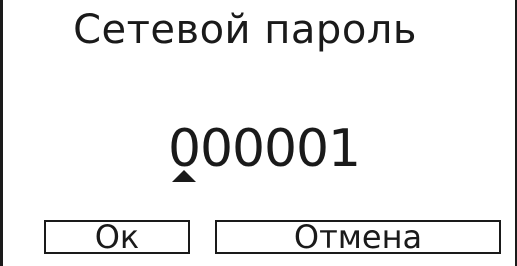 This screenshot has height=266, width=517. I want to click on pin-digit-2: 0, so click(216, 149).